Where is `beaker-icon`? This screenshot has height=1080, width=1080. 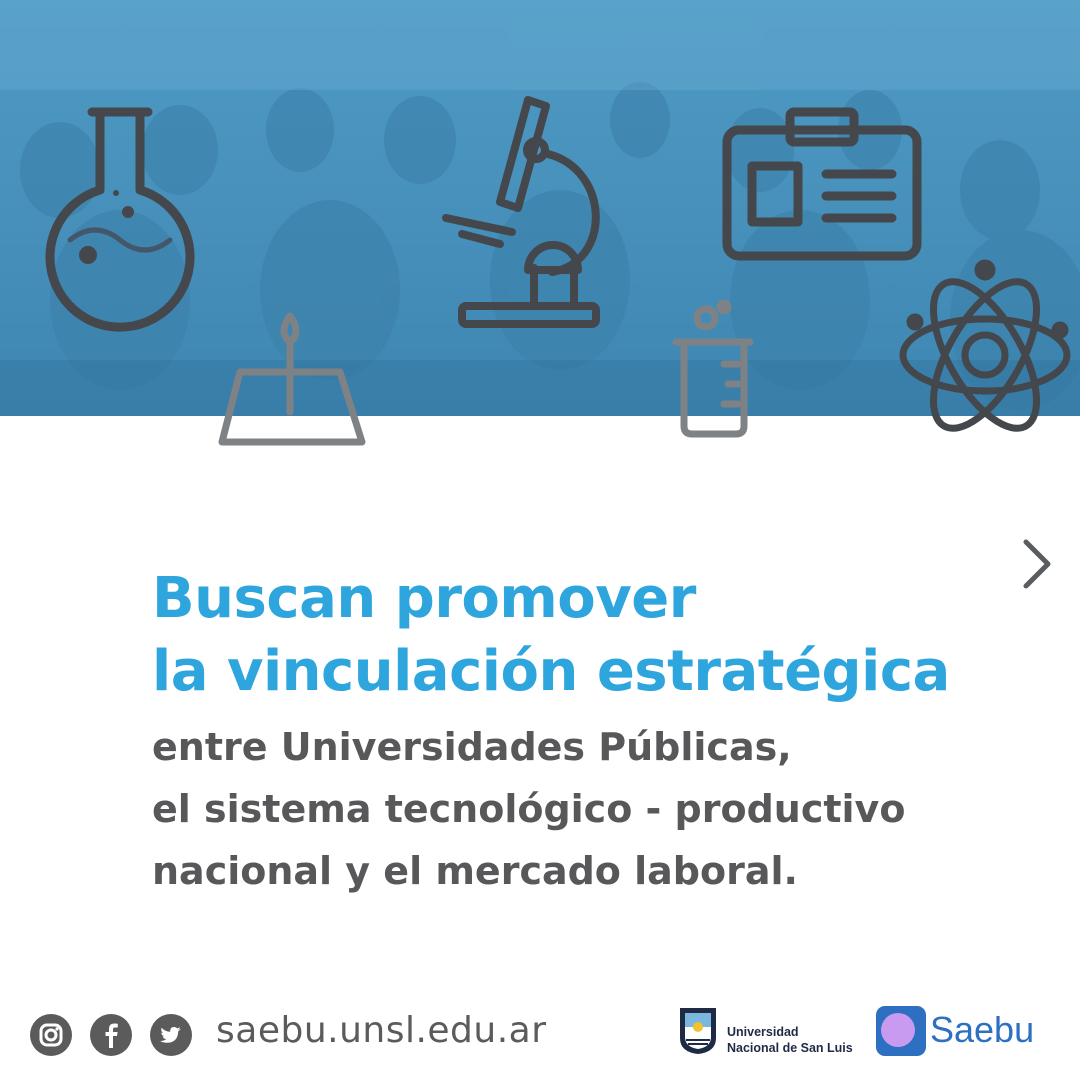 beaker-icon is located at coordinates (713, 368).